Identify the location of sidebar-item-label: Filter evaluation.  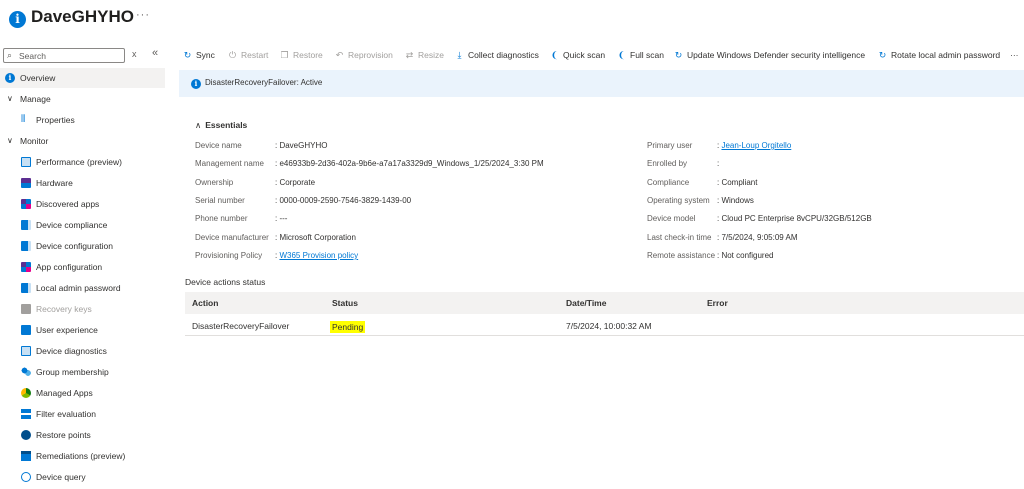
(66, 414).